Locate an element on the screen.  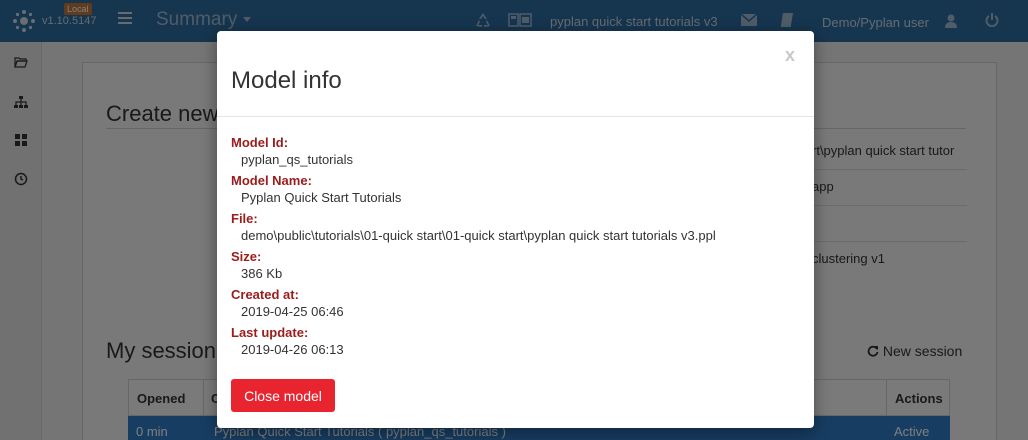
model-id-value: pyplan_qs_tutorials is located at coordinates (297, 159).